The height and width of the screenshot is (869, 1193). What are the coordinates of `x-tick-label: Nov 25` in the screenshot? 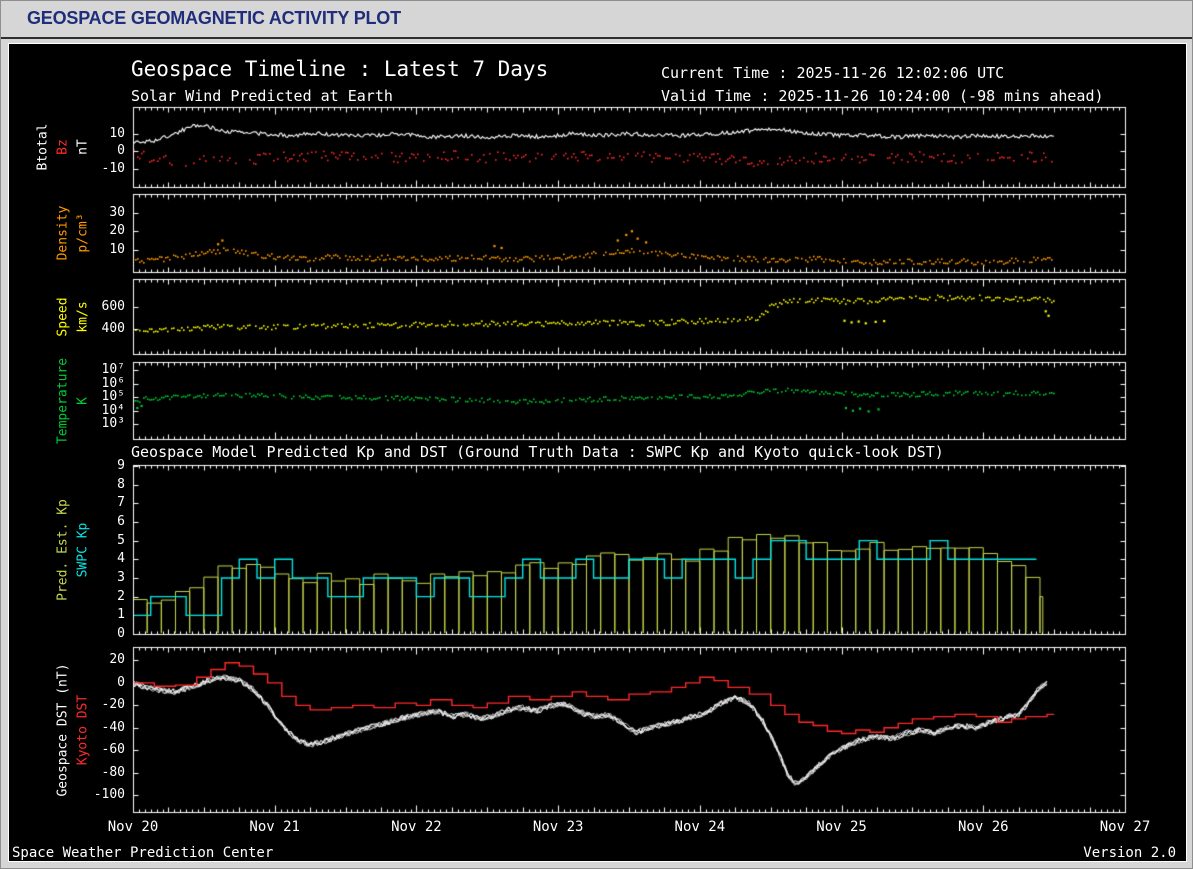 It's located at (841, 827).